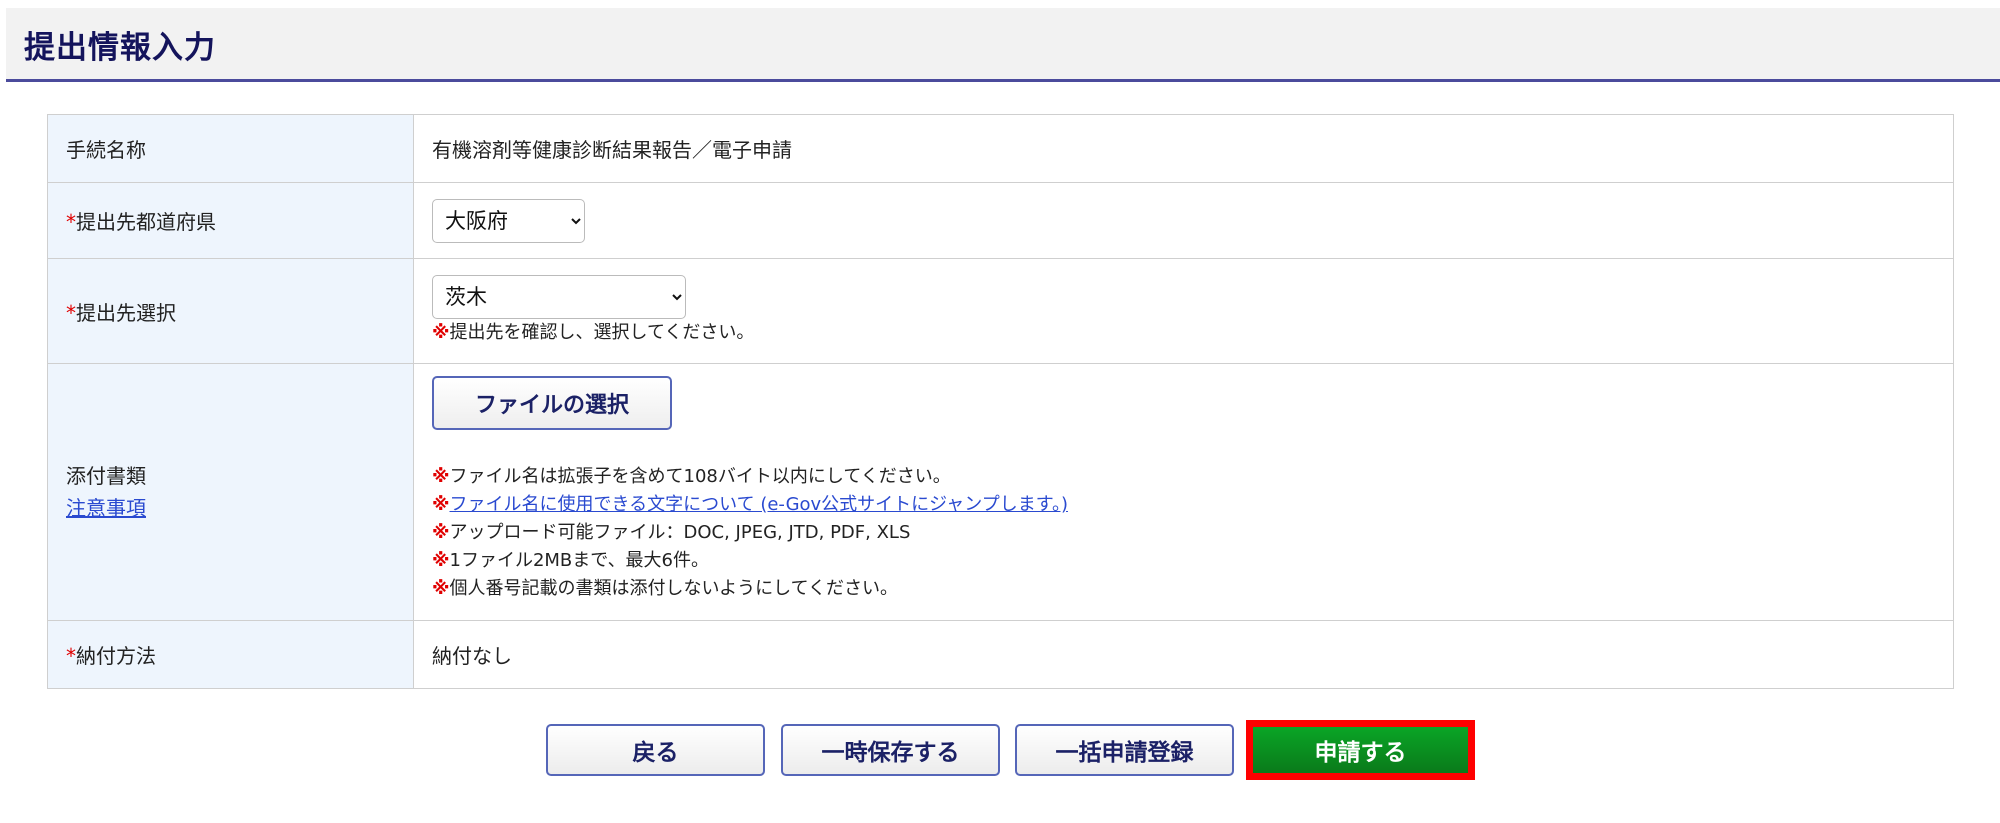  I want to click on save-draft-button: 一時保存する, so click(890, 750).